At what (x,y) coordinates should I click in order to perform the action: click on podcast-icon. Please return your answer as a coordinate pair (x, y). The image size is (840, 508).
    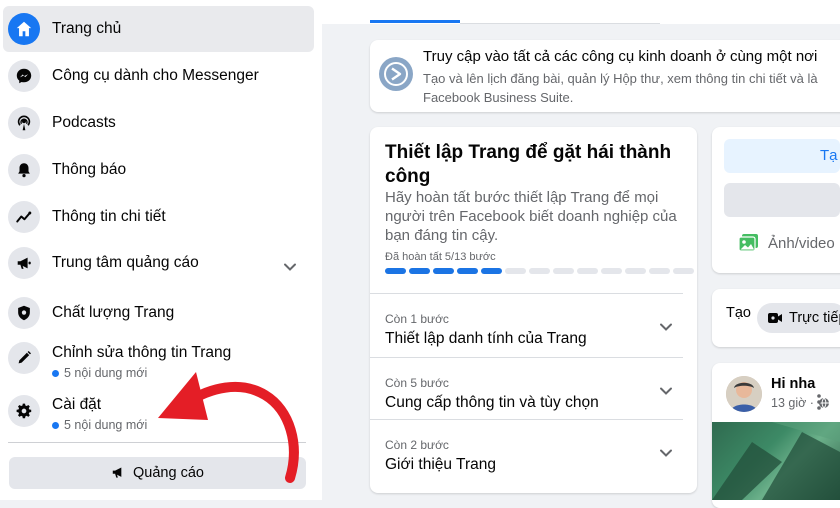
    Looking at the image, I should click on (24, 123).